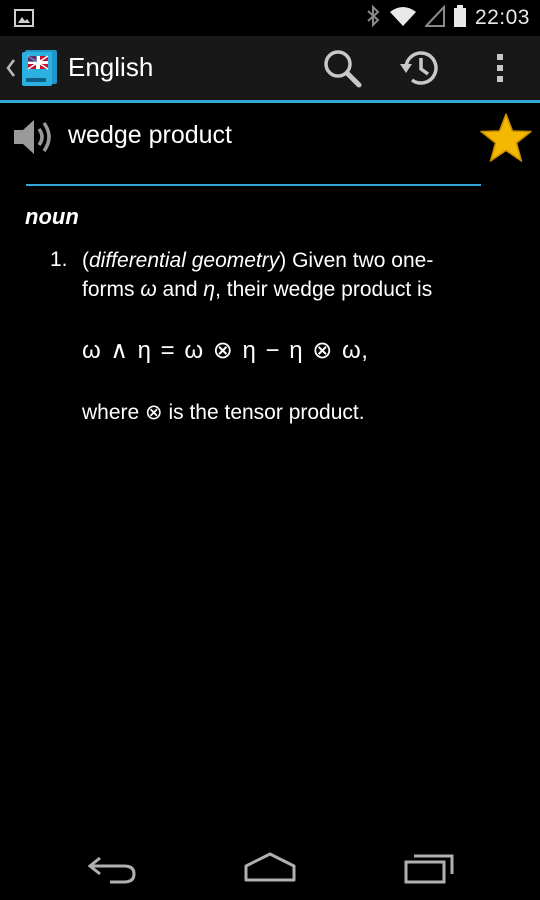  What do you see at coordinates (150, 135) in the screenshot?
I see `headword: wedge product` at bounding box center [150, 135].